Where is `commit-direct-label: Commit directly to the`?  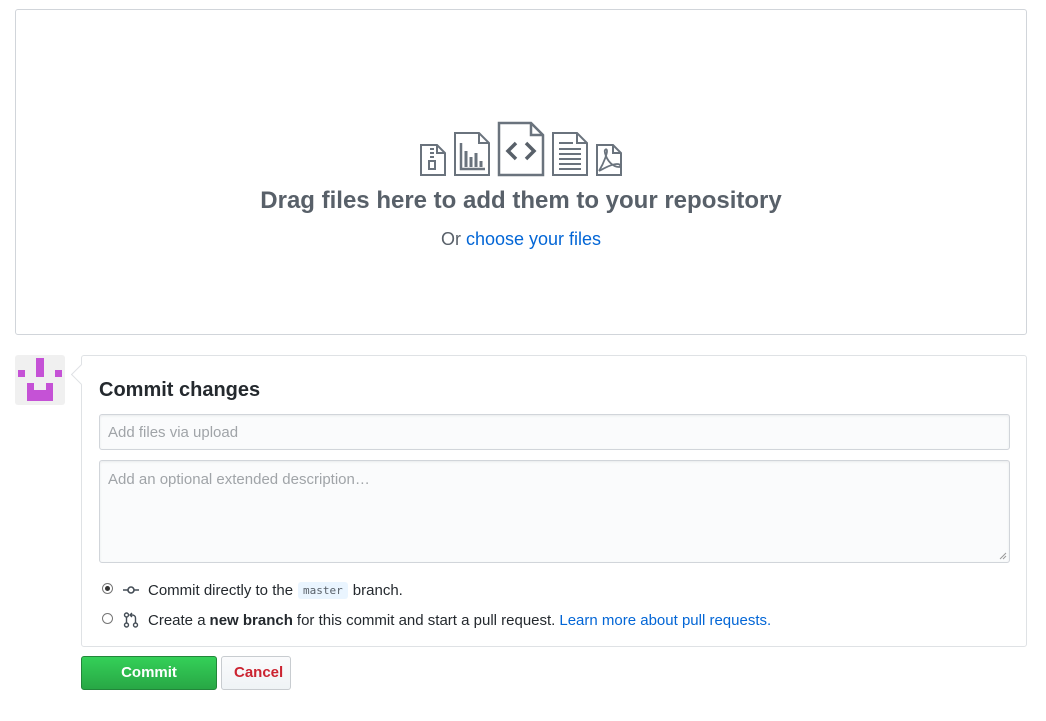 commit-direct-label: Commit directly to the is located at coordinates (221, 590).